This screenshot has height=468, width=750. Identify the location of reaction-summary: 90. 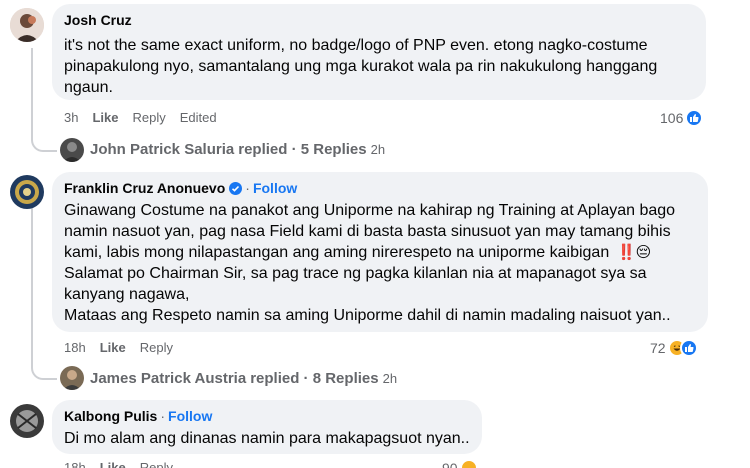
(460, 463).